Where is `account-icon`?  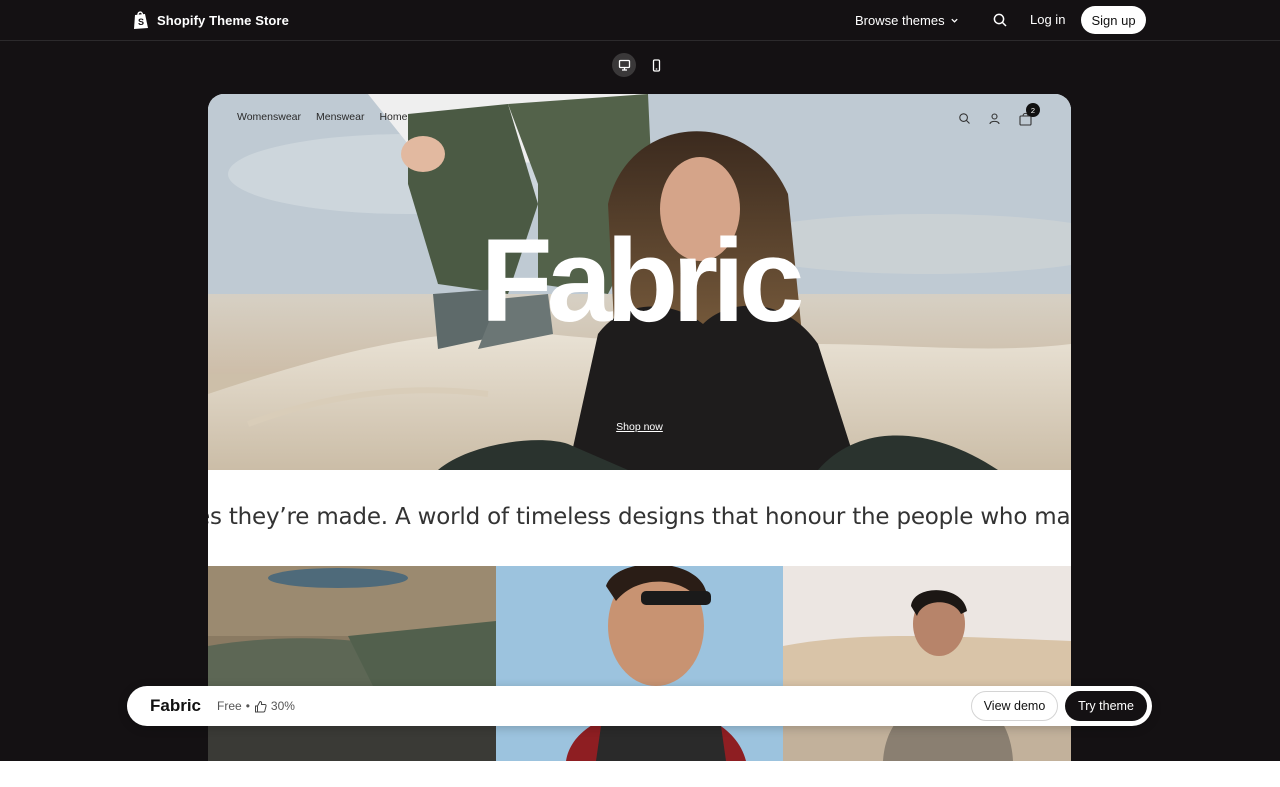
account-icon is located at coordinates (994, 118).